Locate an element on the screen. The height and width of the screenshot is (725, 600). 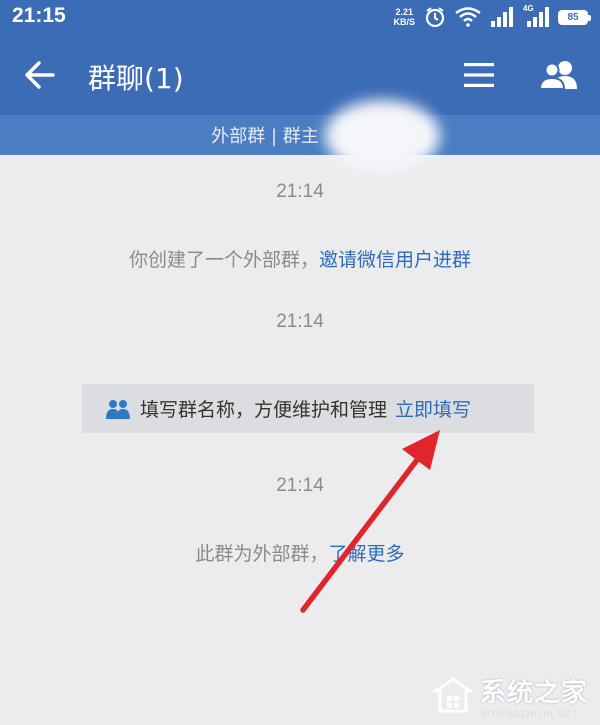
alarm-icon is located at coordinates (435, 17).